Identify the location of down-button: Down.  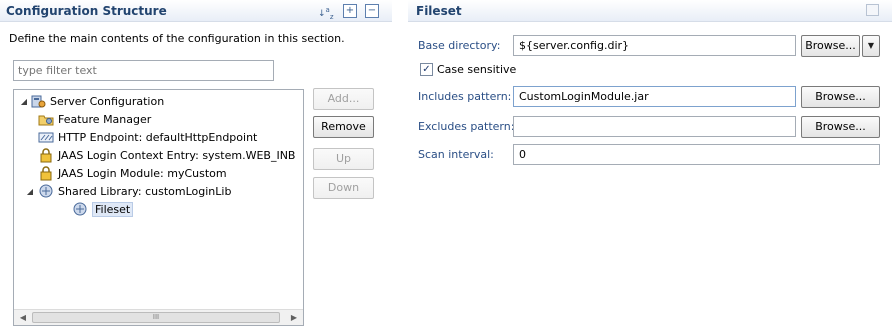
(343, 188).